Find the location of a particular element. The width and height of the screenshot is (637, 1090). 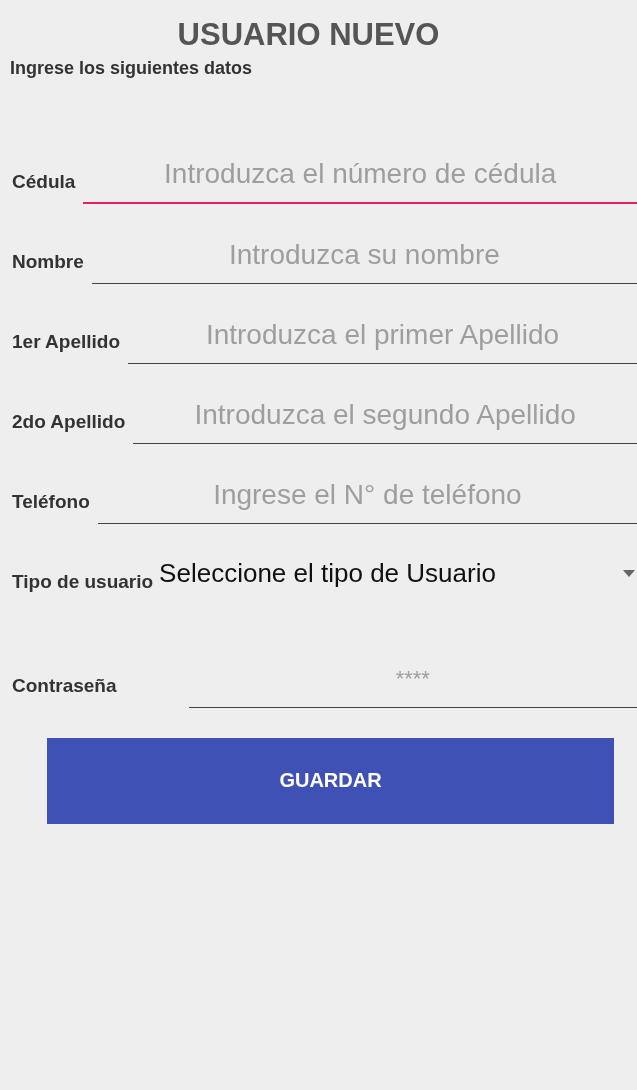

field-label: 1er Apellido is located at coordinates (66, 341).